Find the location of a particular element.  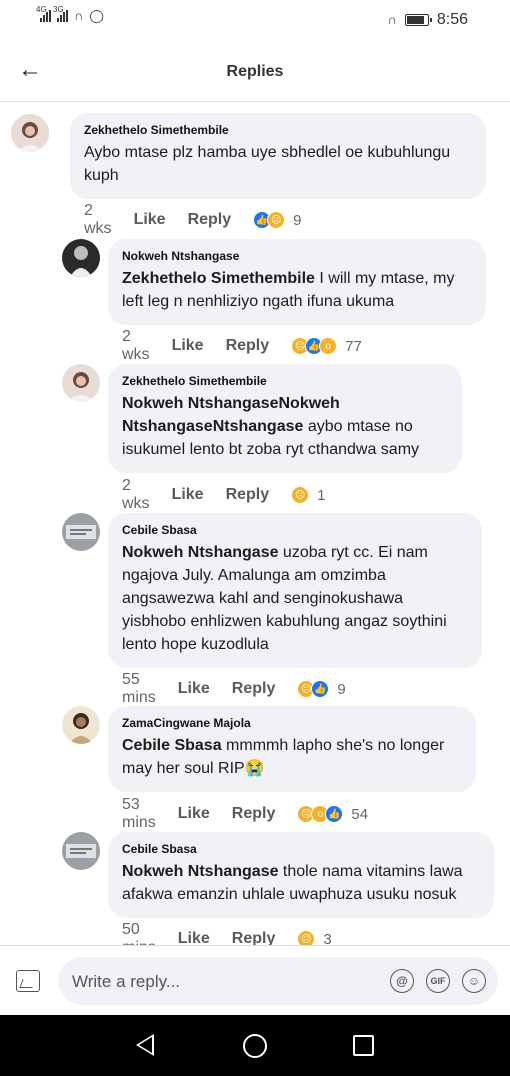

comment-actions: 53 mins Like Reply ☹ o 👍 54 is located at coordinates (245, 814).